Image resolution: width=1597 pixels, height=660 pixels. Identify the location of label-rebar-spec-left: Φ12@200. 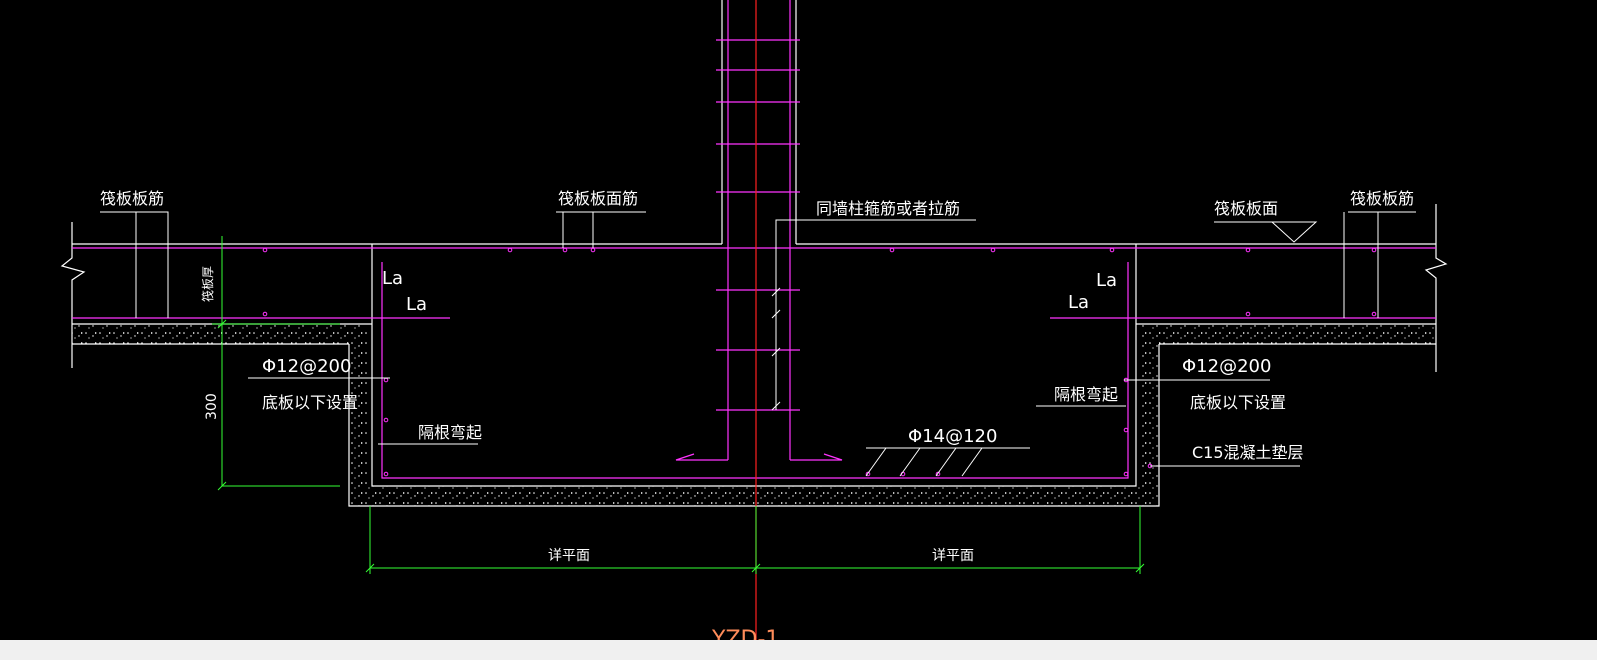
(306, 366).